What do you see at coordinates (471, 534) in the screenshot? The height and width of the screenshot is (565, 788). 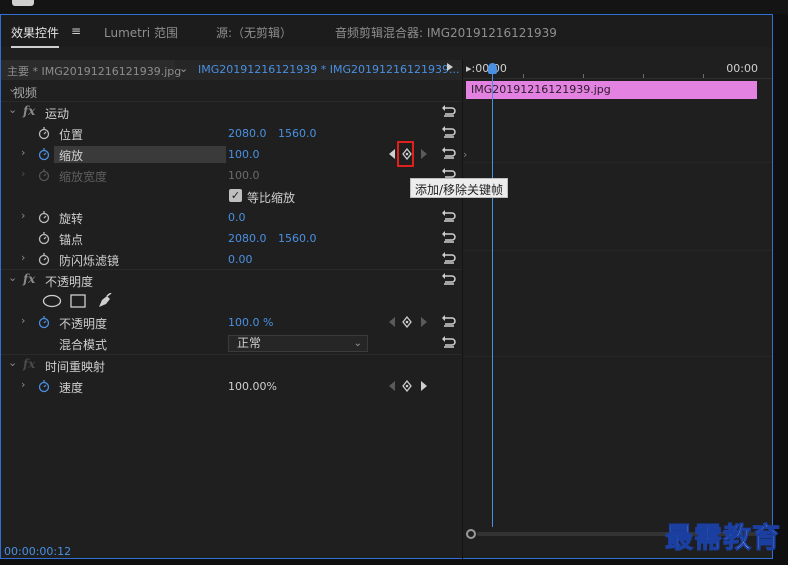 I see `zoom-handle` at bounding box center [471, 534].